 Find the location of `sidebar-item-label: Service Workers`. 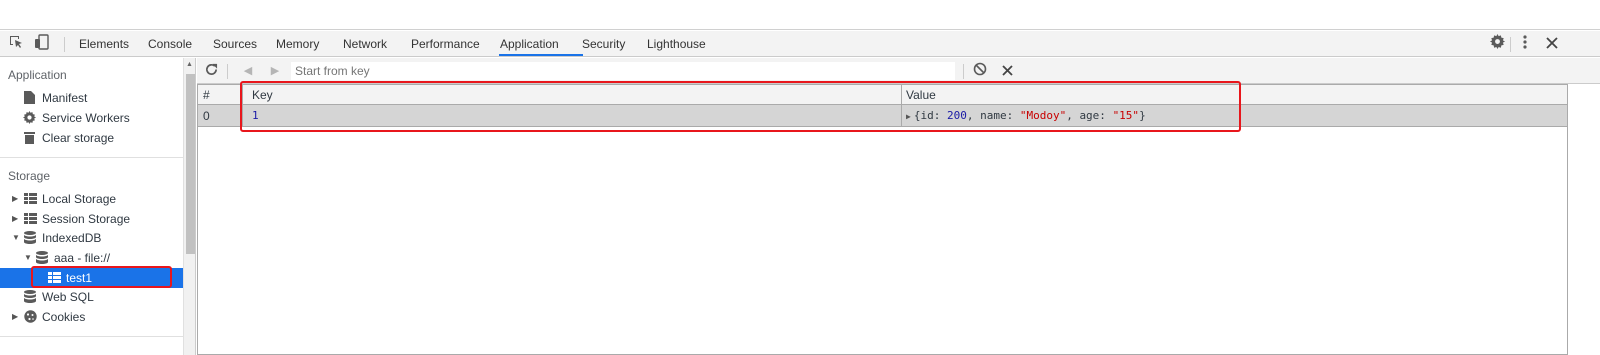

sidebar-item-label: Service Workers is located at coordinates (86, 118).